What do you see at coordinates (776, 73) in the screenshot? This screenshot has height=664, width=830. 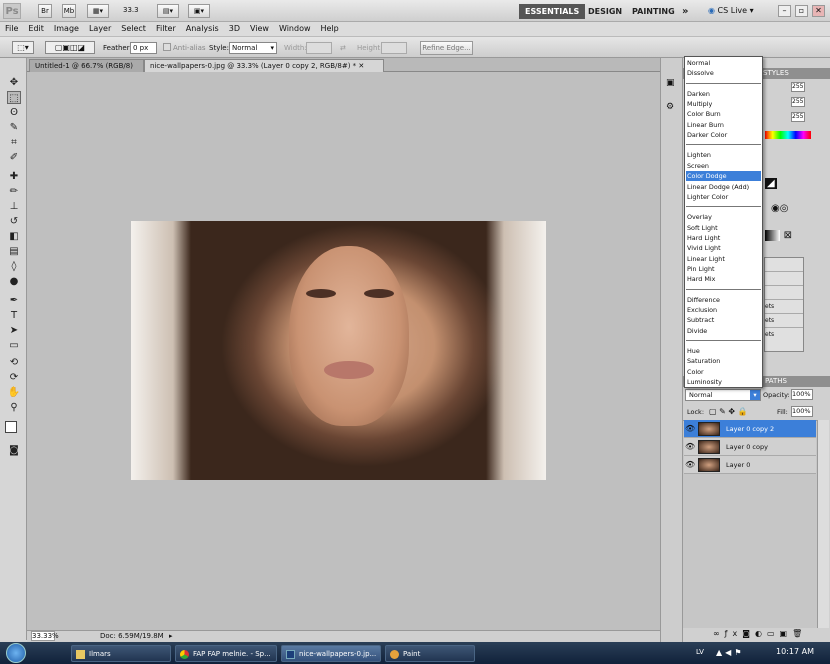 I see `tab-styles: STYLES` at bounding box center [776, 73].